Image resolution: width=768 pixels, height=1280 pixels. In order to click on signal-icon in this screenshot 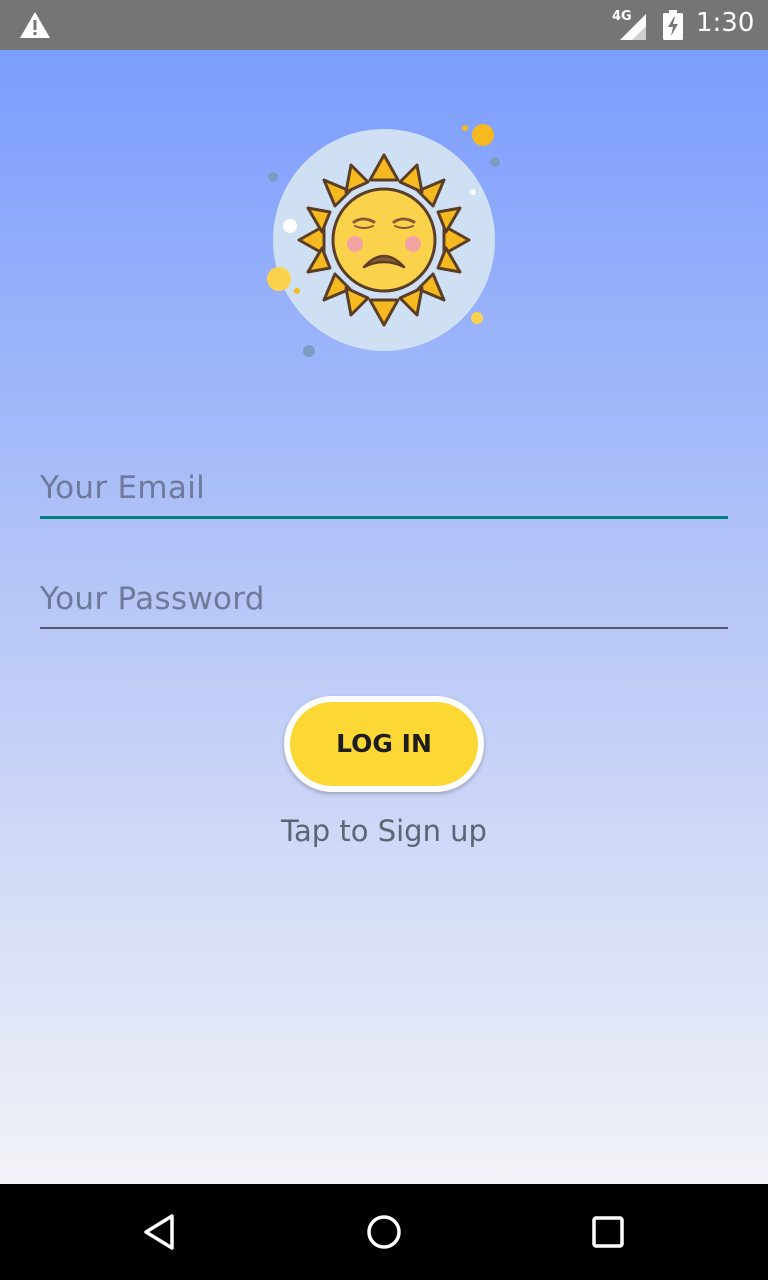, I will do `click(633, 27)`.